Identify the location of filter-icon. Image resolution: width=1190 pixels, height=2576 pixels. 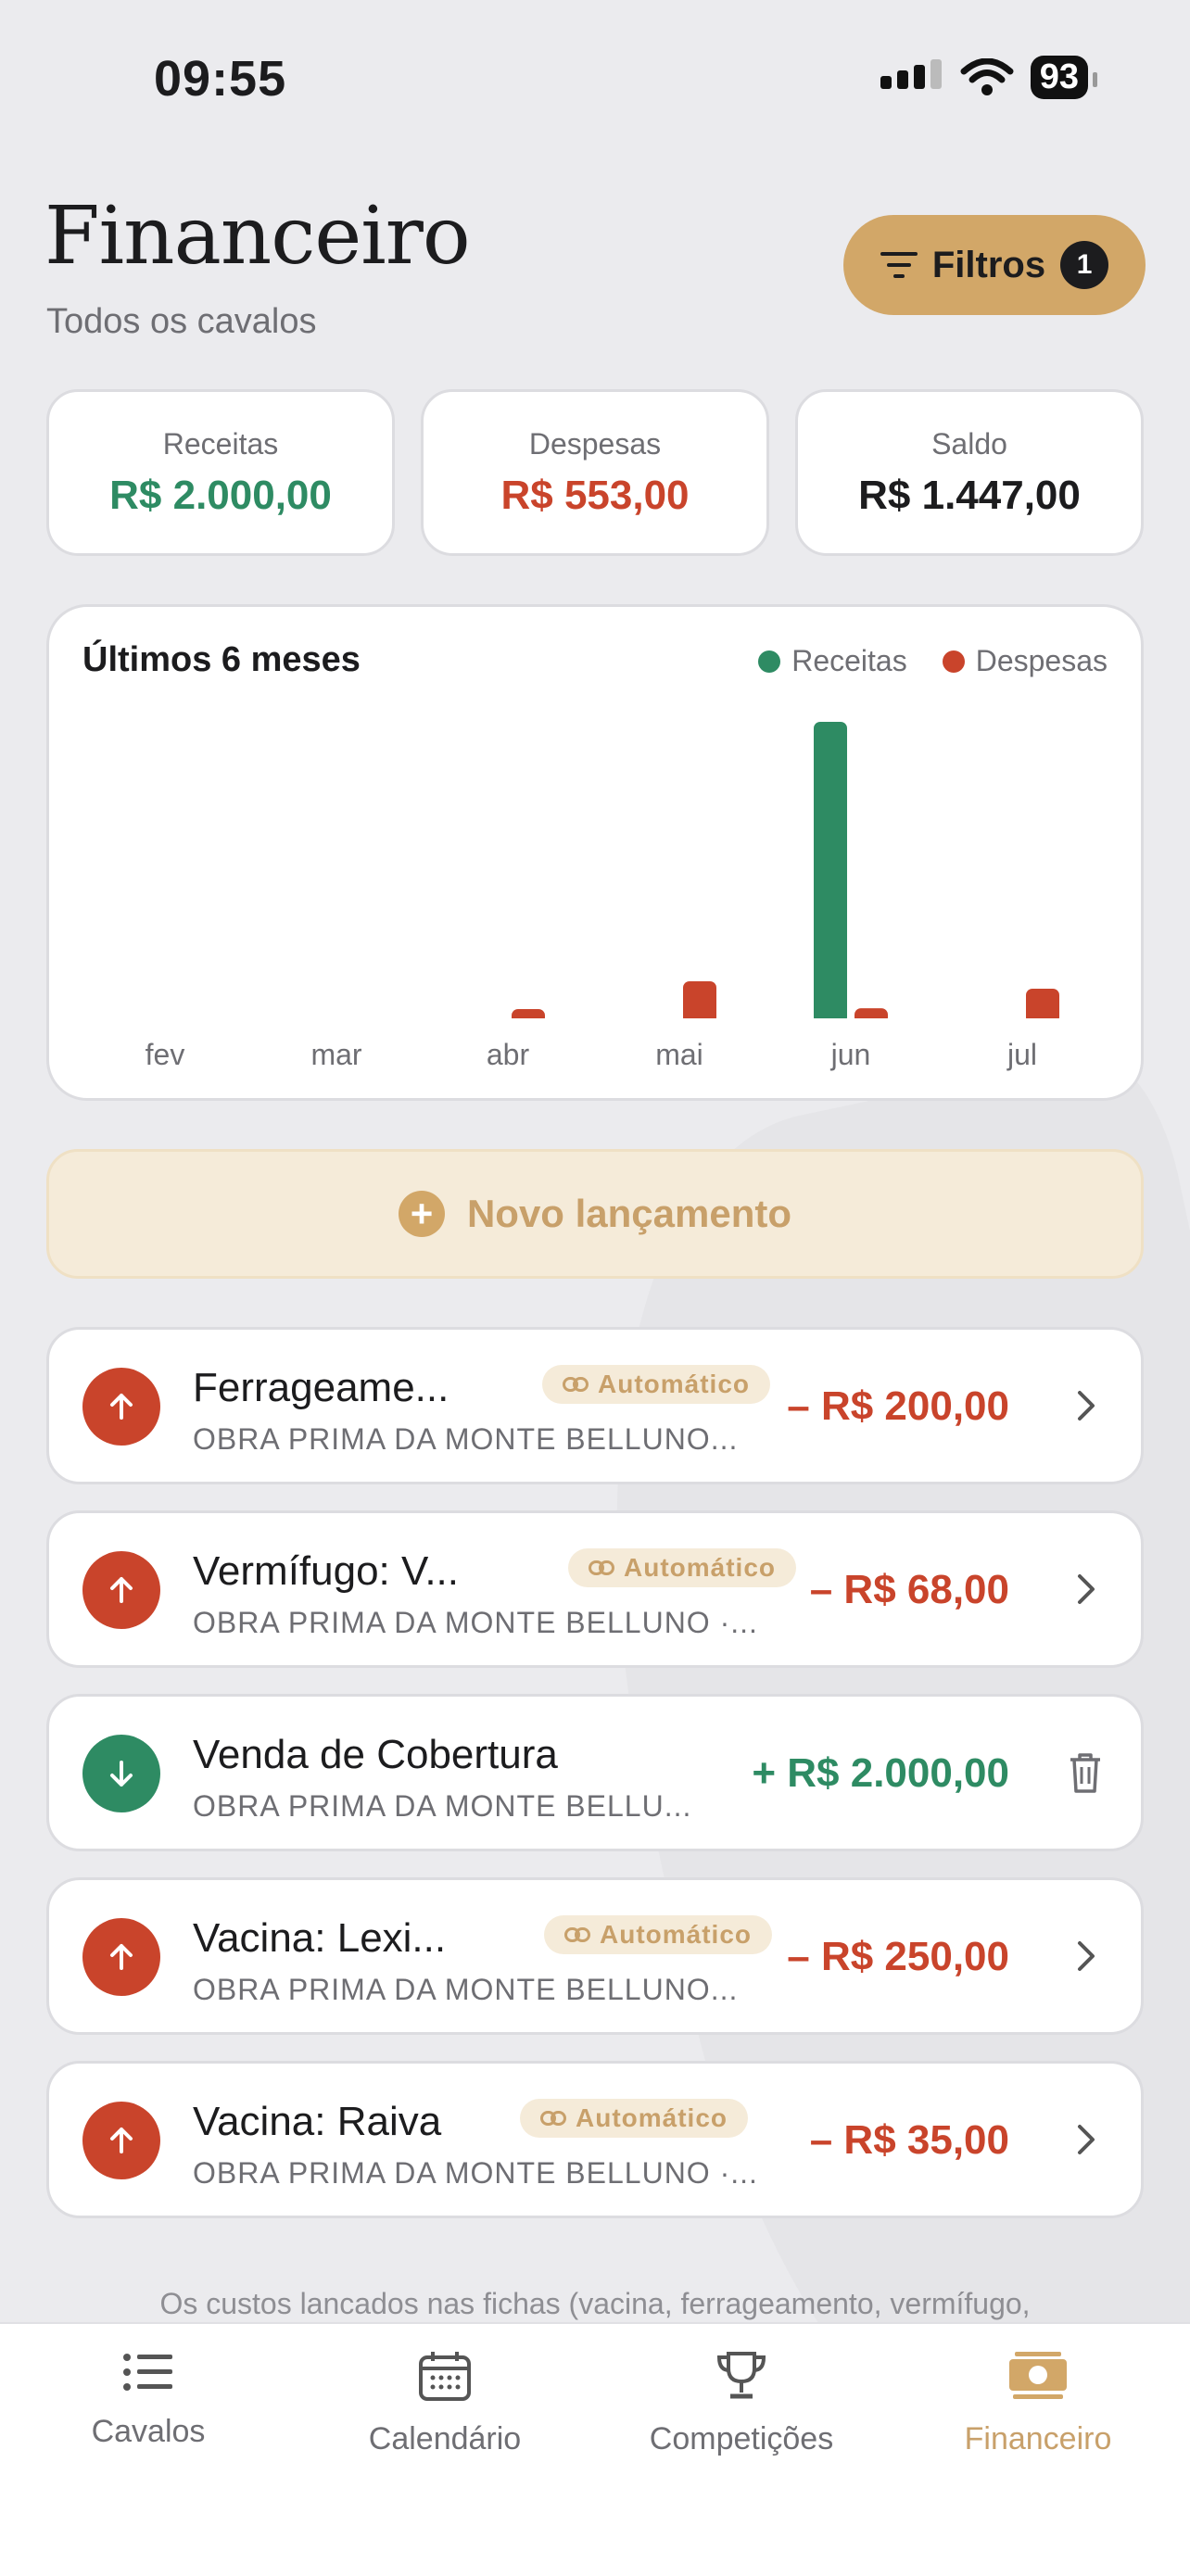
(899, 265).